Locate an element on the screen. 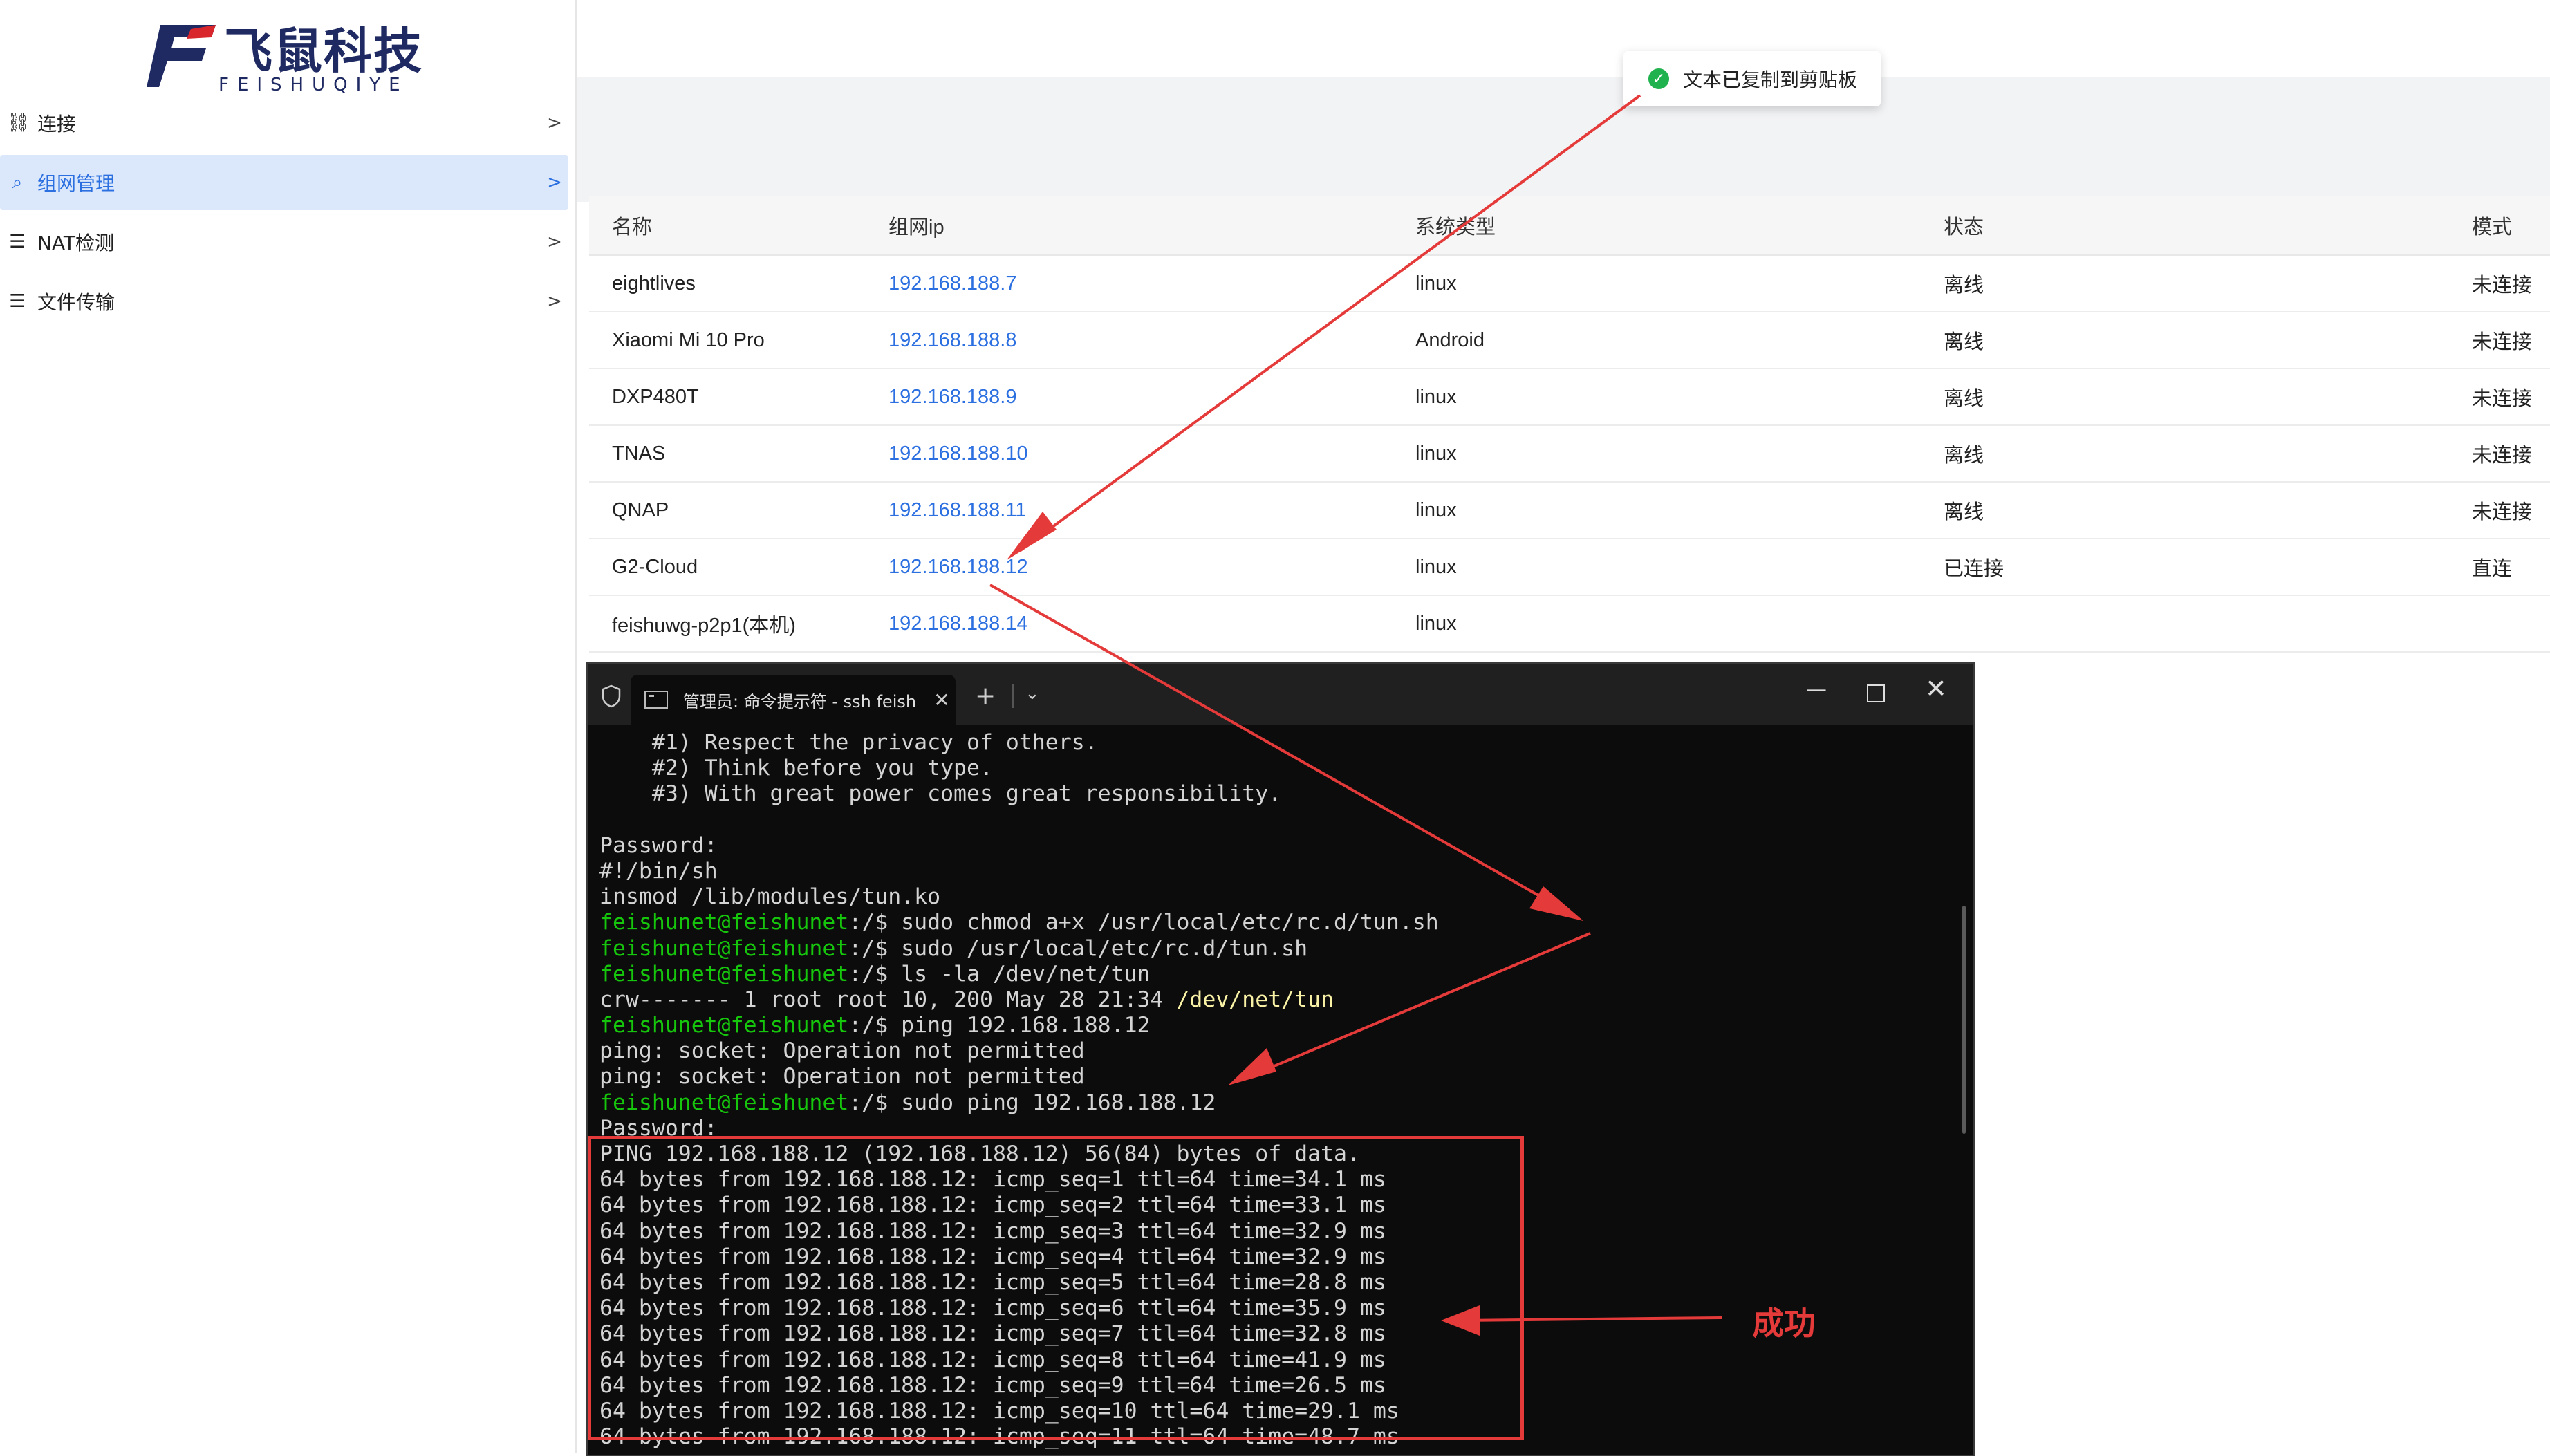 The image size is (2550, 1456). cell-name: TNAS is located at coordinates (738, 454).